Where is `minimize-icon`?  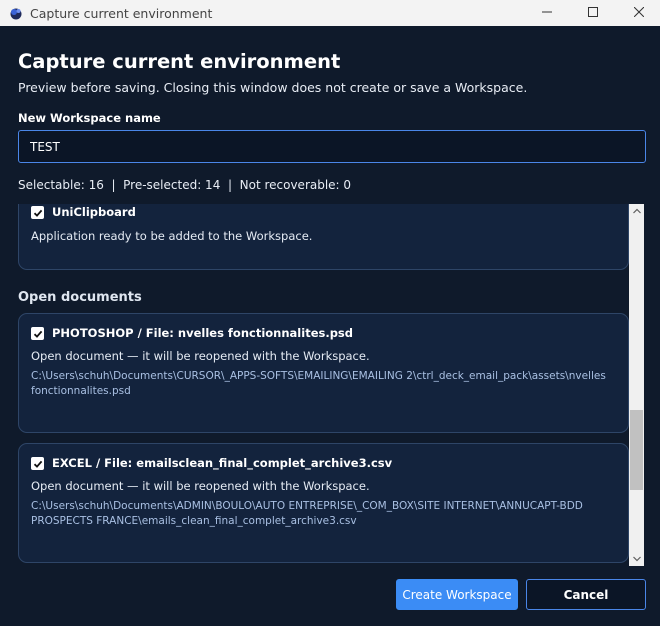
minimize-icon is located at coordinates (547, 13).